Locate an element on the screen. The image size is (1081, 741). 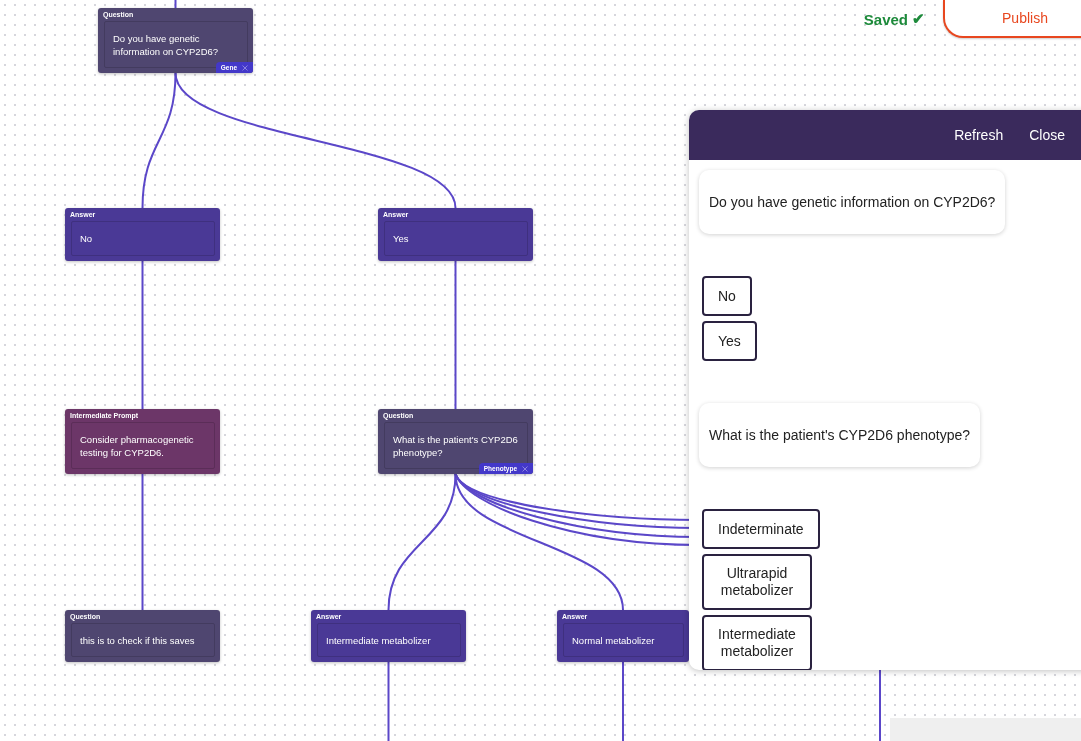
publish-button: Publish is located at coordinates (1012, 19).